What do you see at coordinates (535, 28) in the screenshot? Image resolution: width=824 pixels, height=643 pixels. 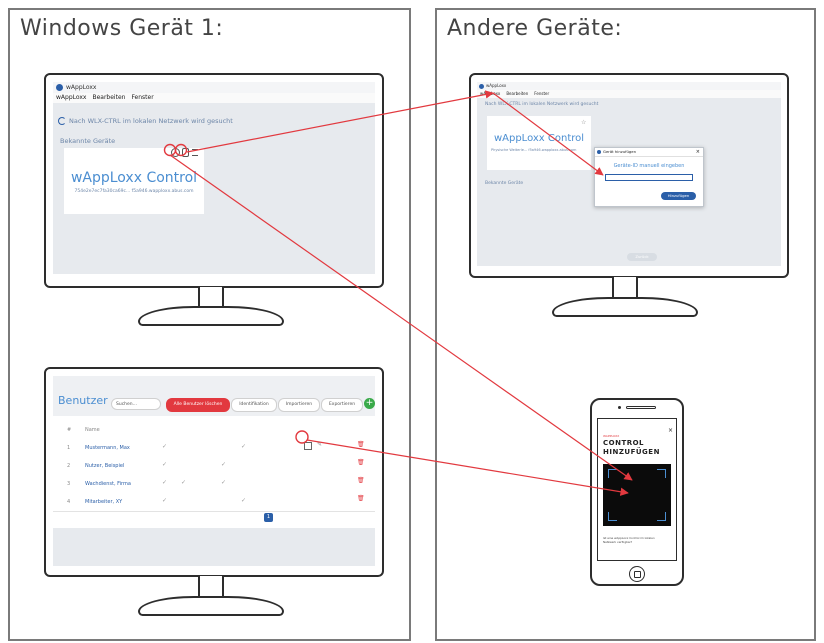 I see `other-devices-title: Andere Geräte:` at bounding box center [535, 28].